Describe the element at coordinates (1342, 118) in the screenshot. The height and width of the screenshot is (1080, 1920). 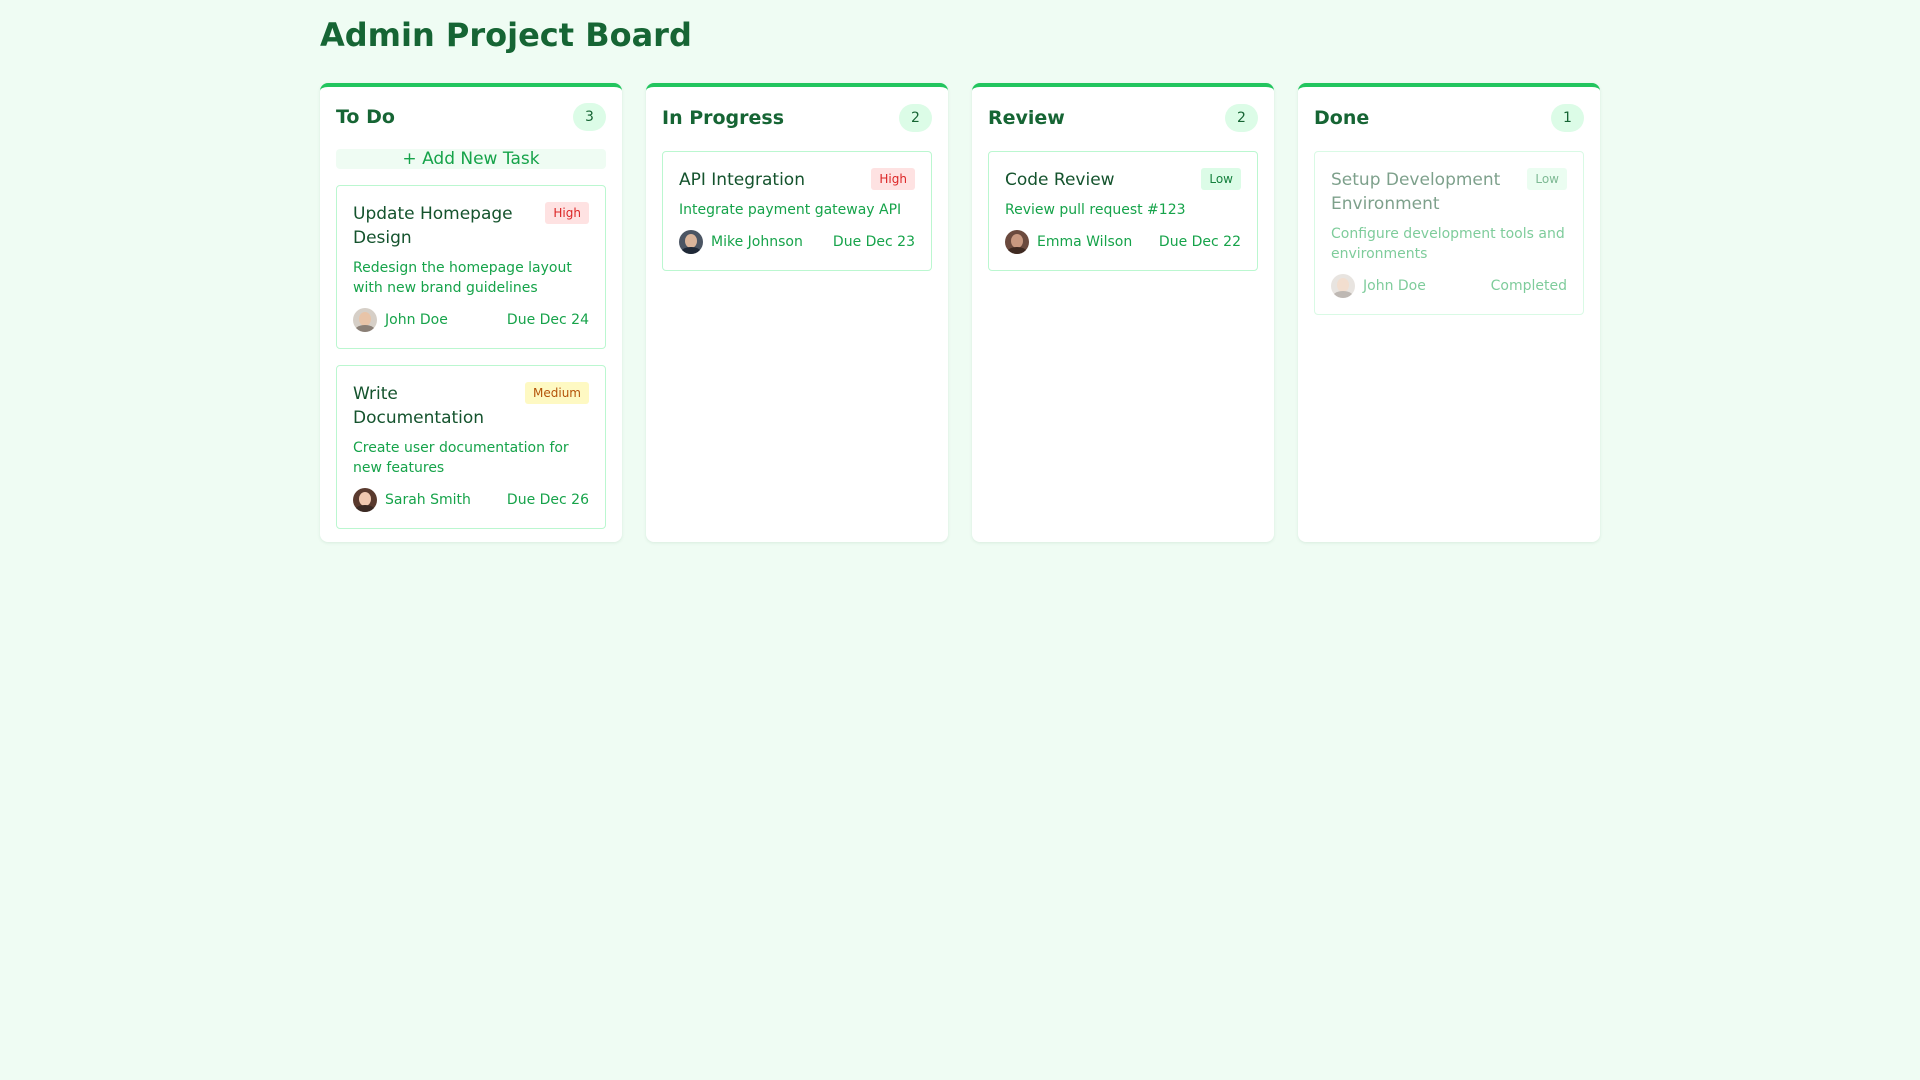
I see `column-title: Done` at that location.